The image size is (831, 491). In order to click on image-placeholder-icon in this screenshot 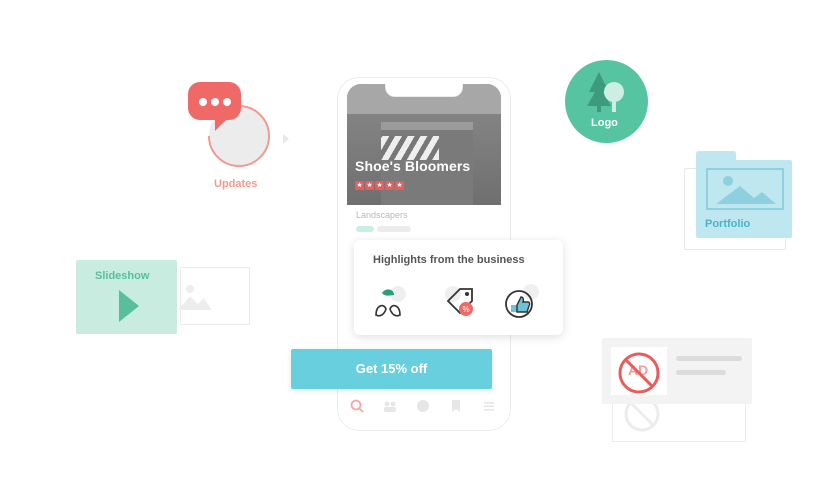, I will do `click(195, 297)`.